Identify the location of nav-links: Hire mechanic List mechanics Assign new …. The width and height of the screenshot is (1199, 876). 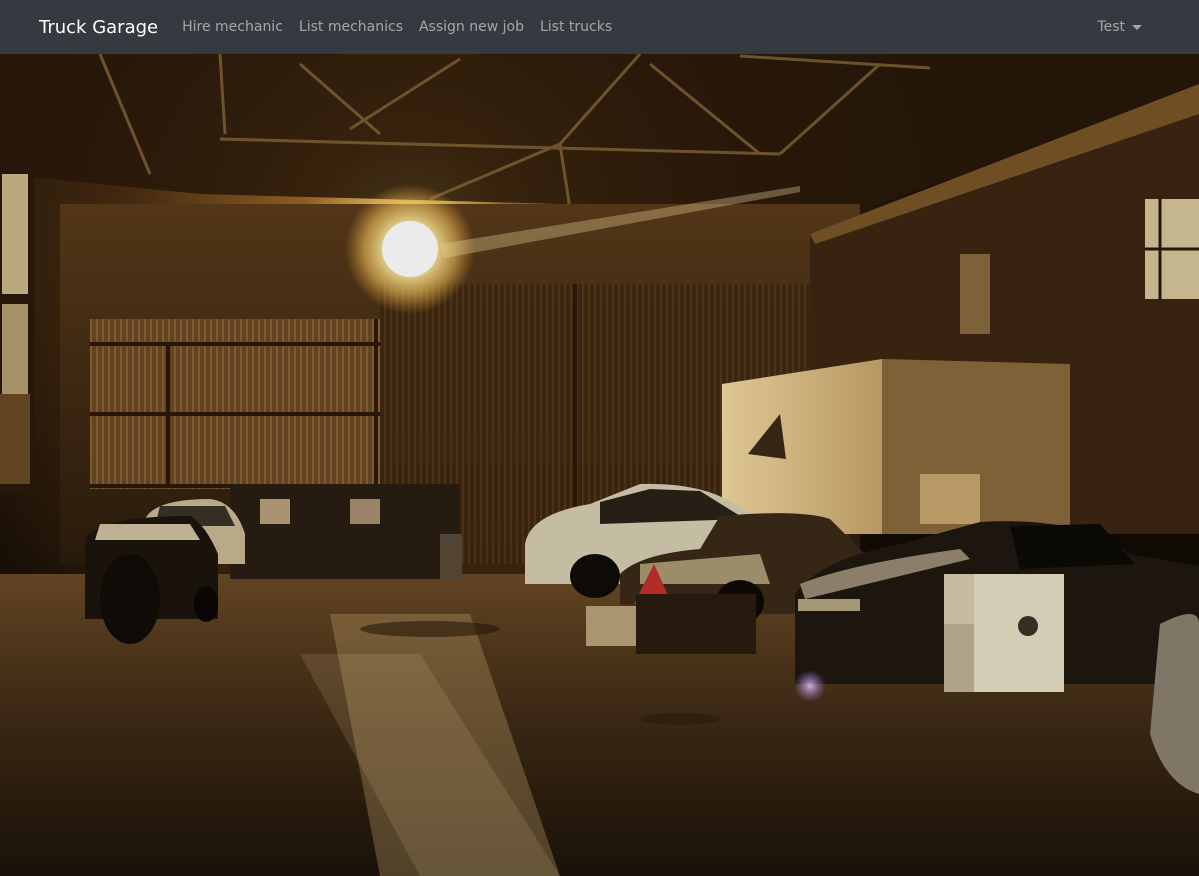
(405, 27).